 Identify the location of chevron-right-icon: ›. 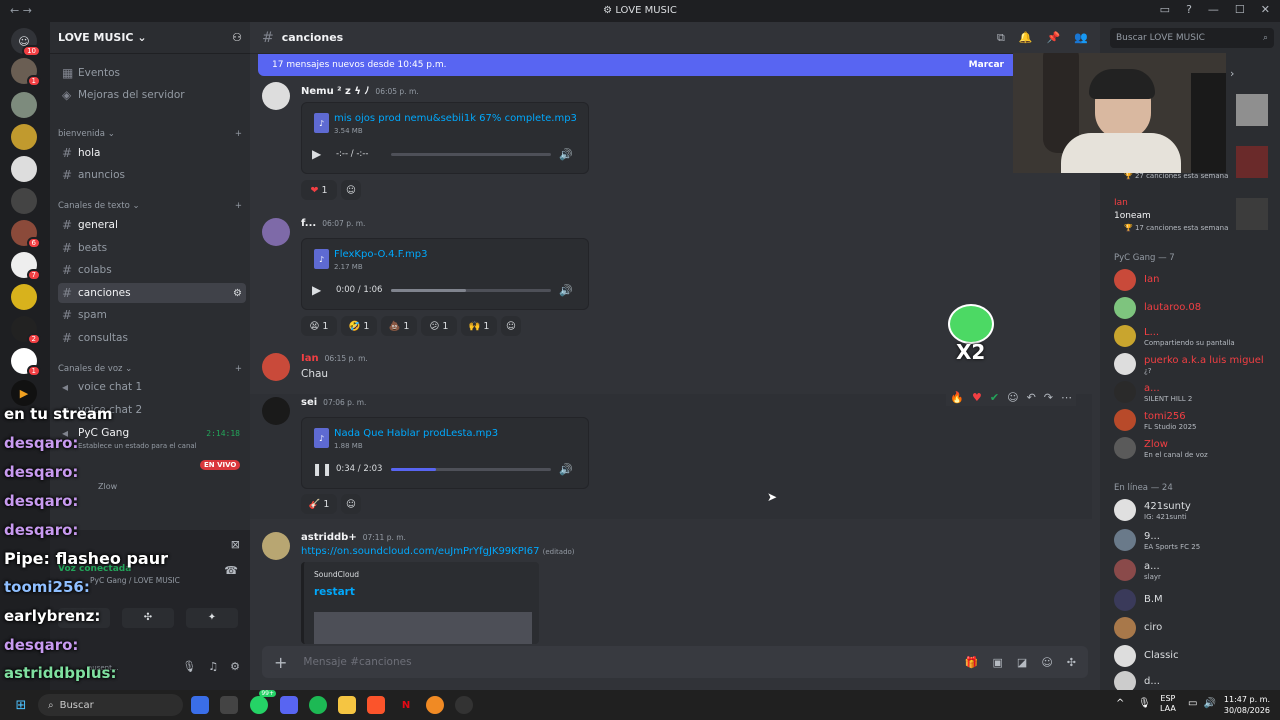
(1232, 73).